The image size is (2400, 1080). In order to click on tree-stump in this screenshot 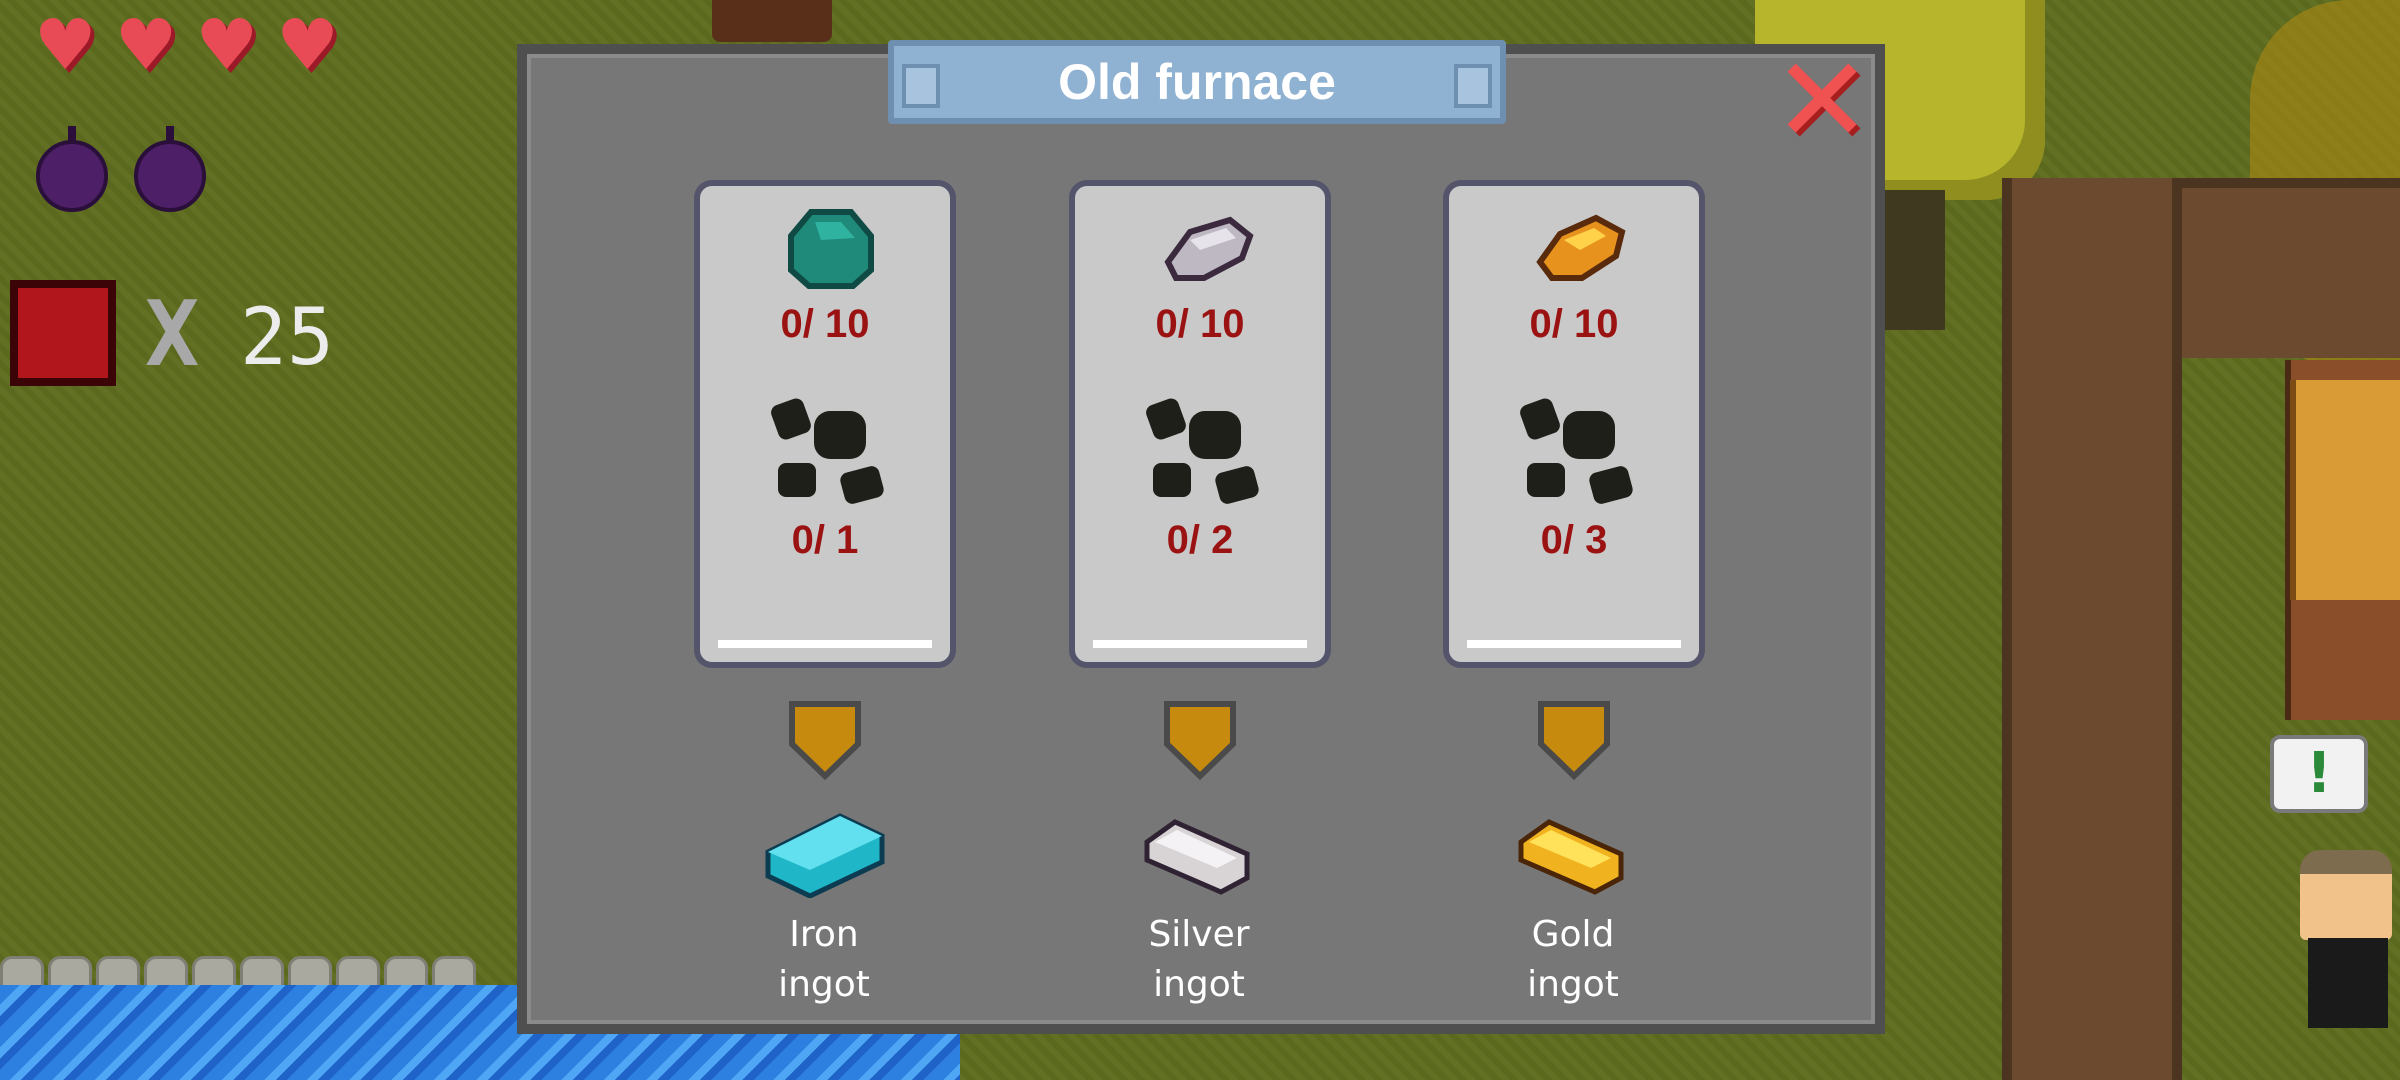, I will do `click(772, 21)`.